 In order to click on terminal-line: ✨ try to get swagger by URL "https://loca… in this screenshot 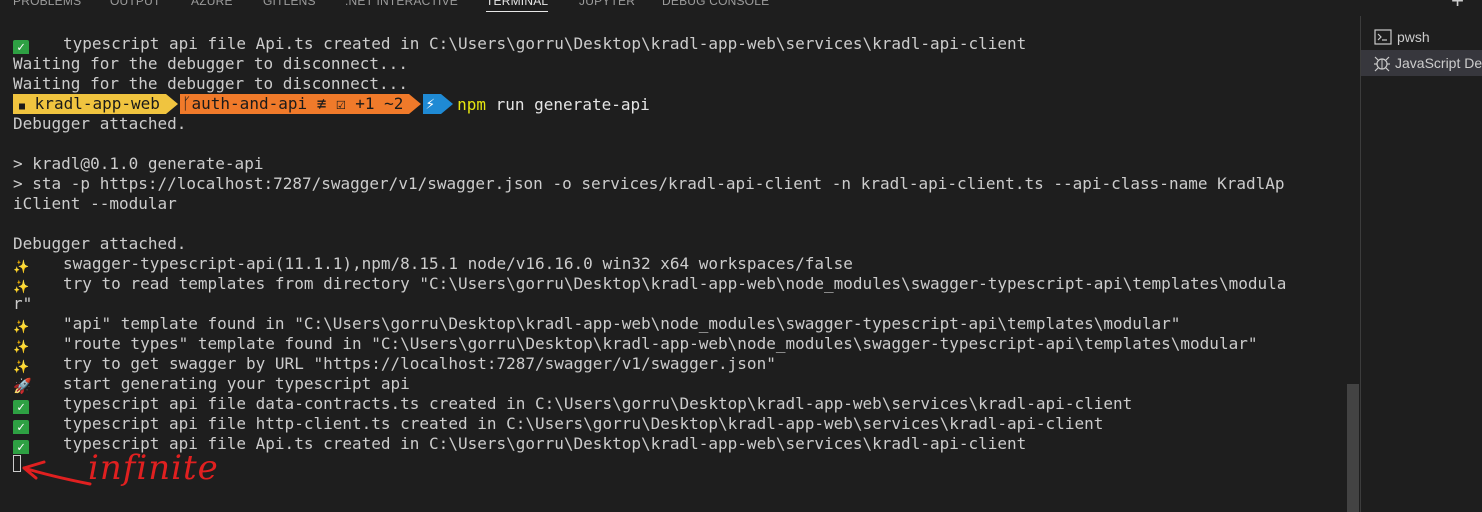, I will do `click(394, 364)`.